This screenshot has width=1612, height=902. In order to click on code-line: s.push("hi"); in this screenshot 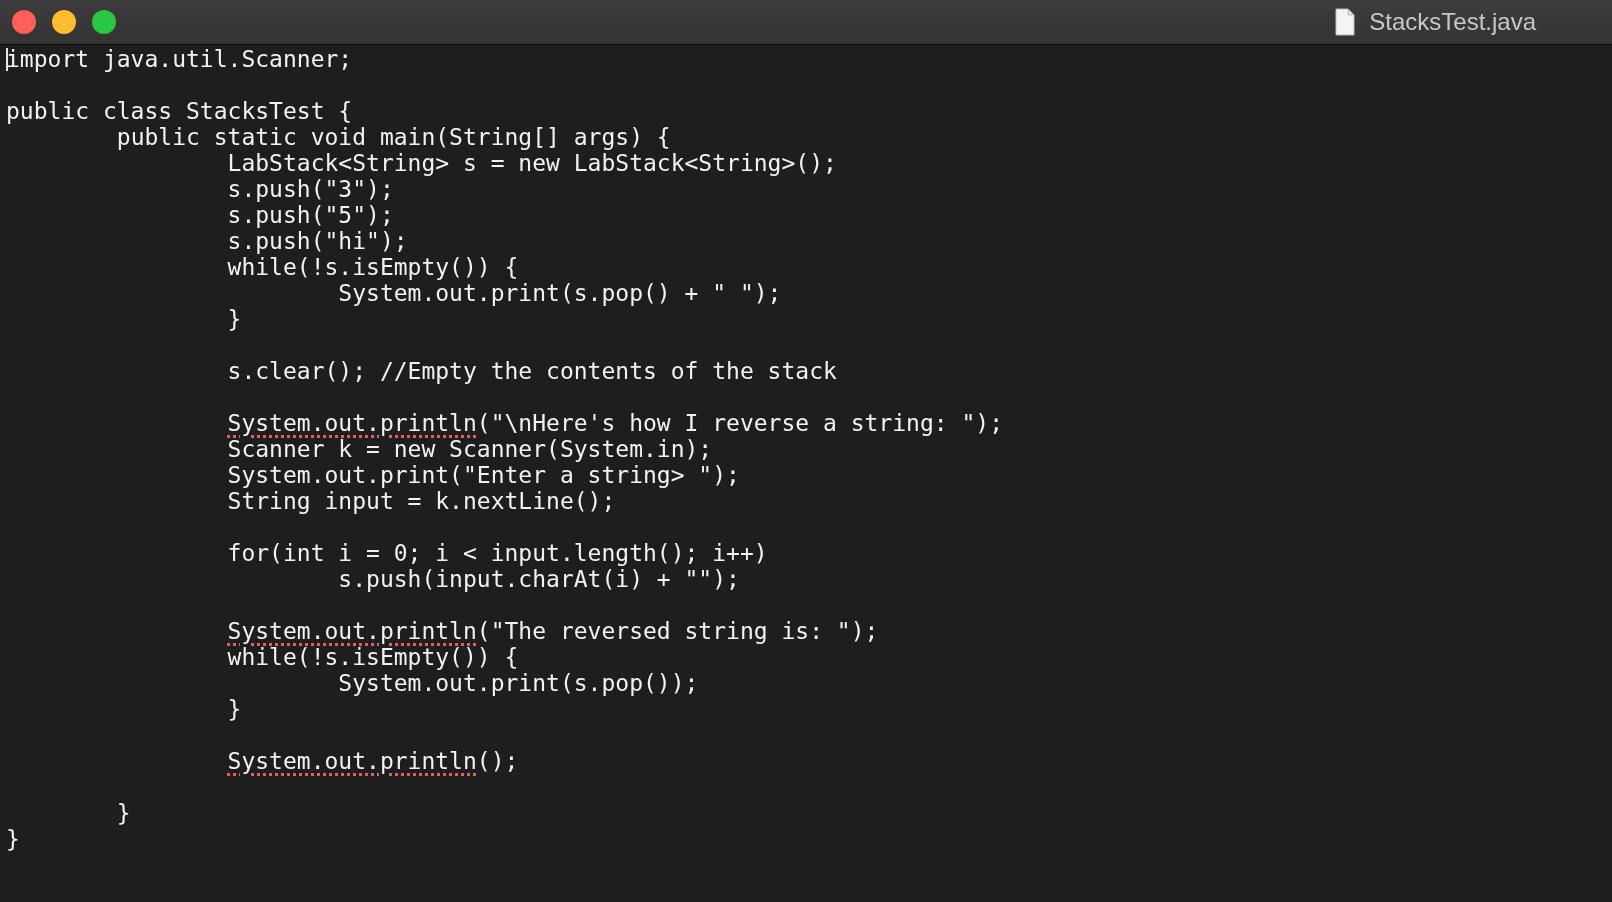, I will do `click(317, 241)`.